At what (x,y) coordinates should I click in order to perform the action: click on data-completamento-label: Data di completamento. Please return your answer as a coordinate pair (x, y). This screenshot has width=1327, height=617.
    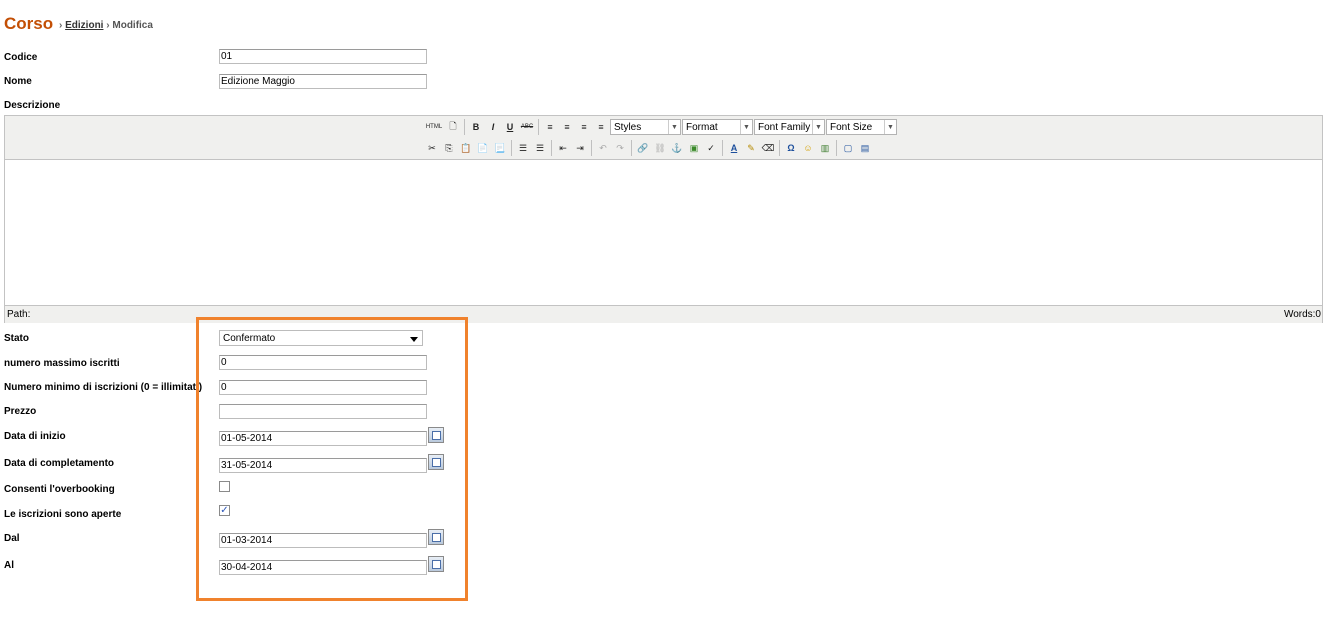
    Looking at the image, I should click on (59, 463).